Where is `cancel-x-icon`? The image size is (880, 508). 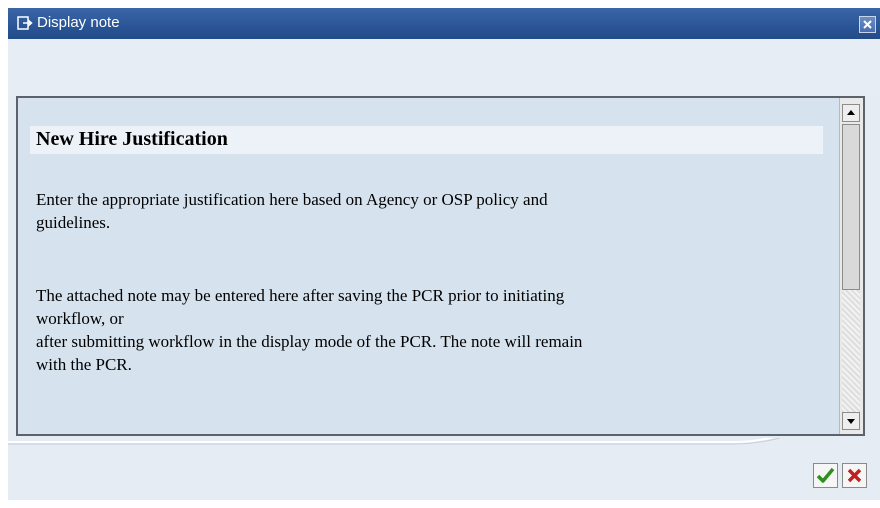
cancel-x-icon is located at coordinates (854, 475).